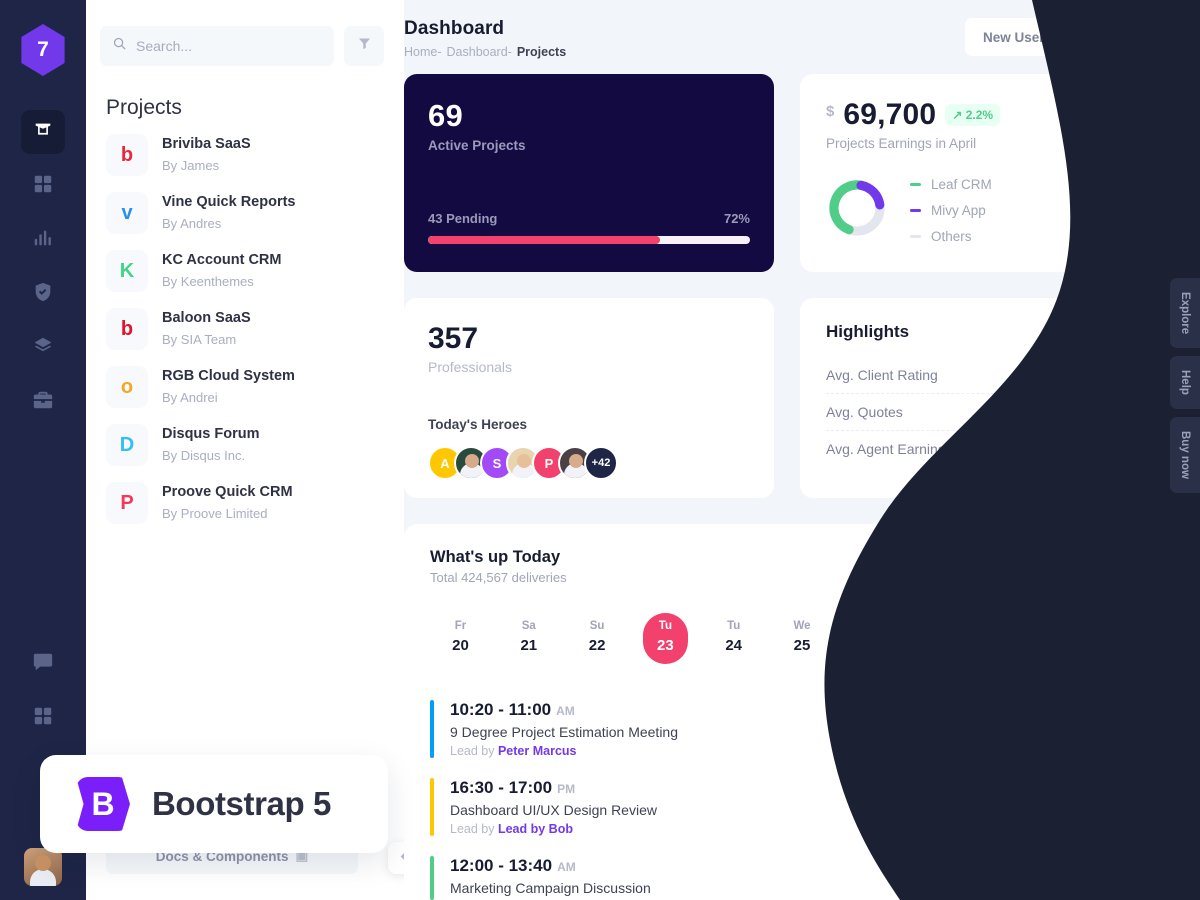 The image size is (1200, 900). Describe the element at coordinates (103, 803) in the screenshot. I see `bootstrap-logo-letter: B` at that location.